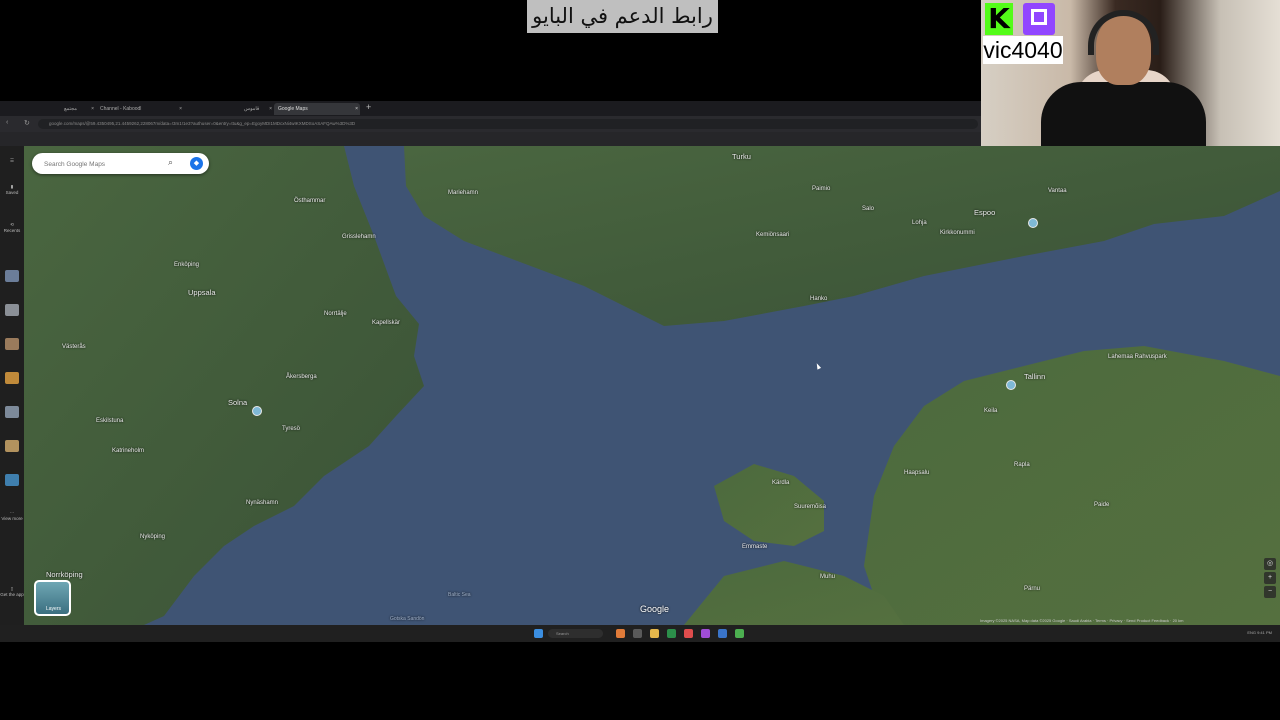  What do you see at coordinates (1023, 50) in the screenshot?
I see `streamer-name: vic4040` at bounding box center [1023, 50].